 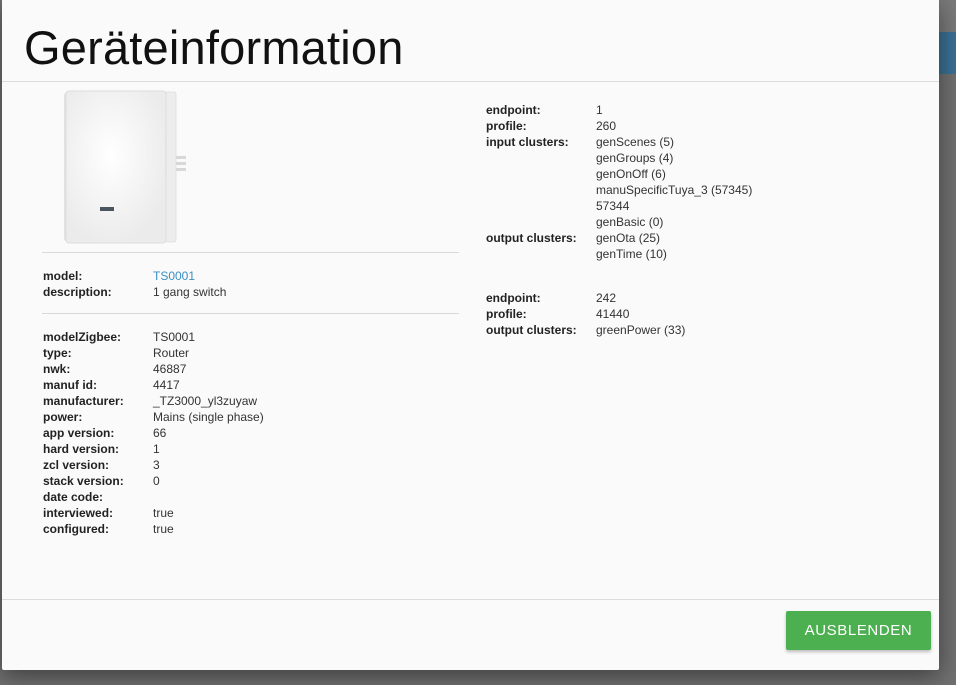 I want to click on info-value: 4417, so click(x=166, y=385).